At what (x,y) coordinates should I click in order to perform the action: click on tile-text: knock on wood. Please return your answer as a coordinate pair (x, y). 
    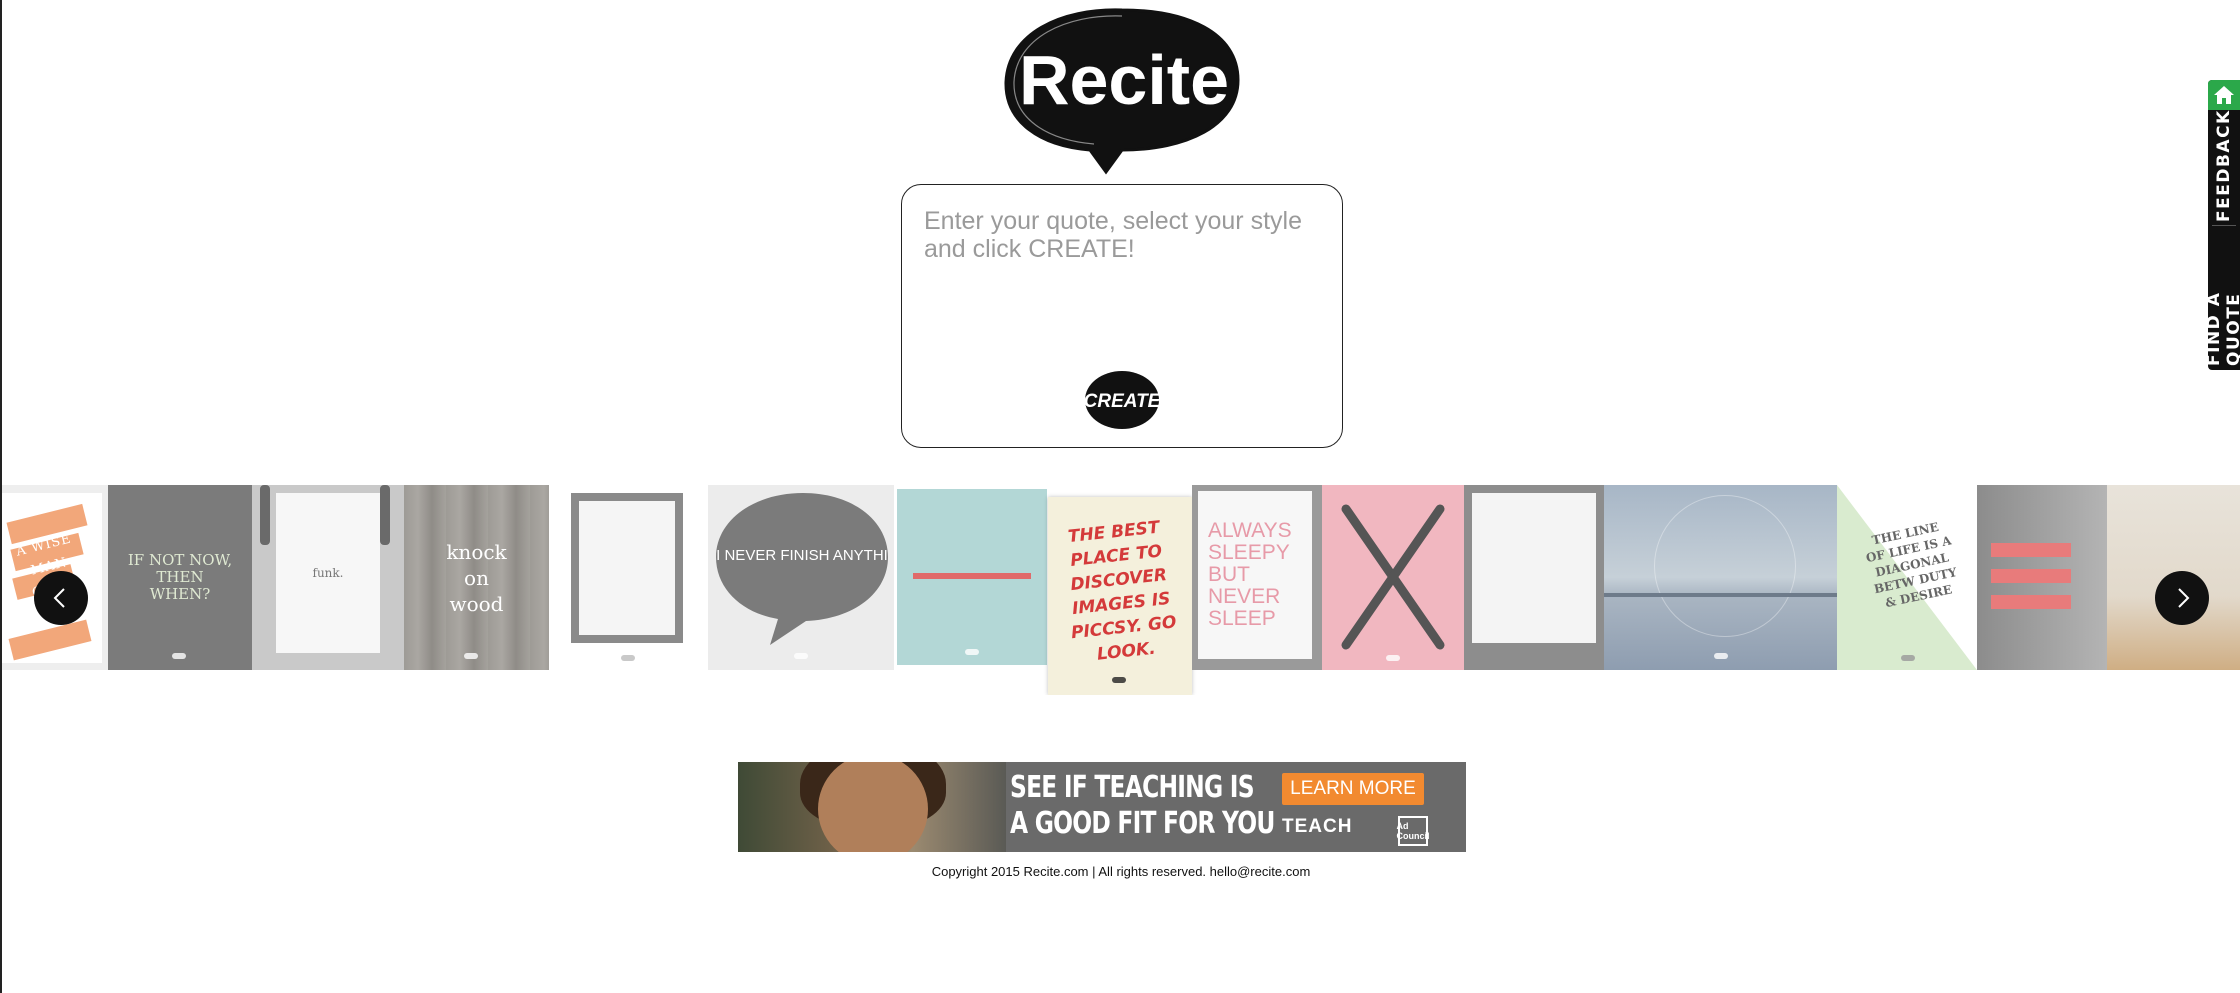
    Looking at the image, I should click on (476, 577).